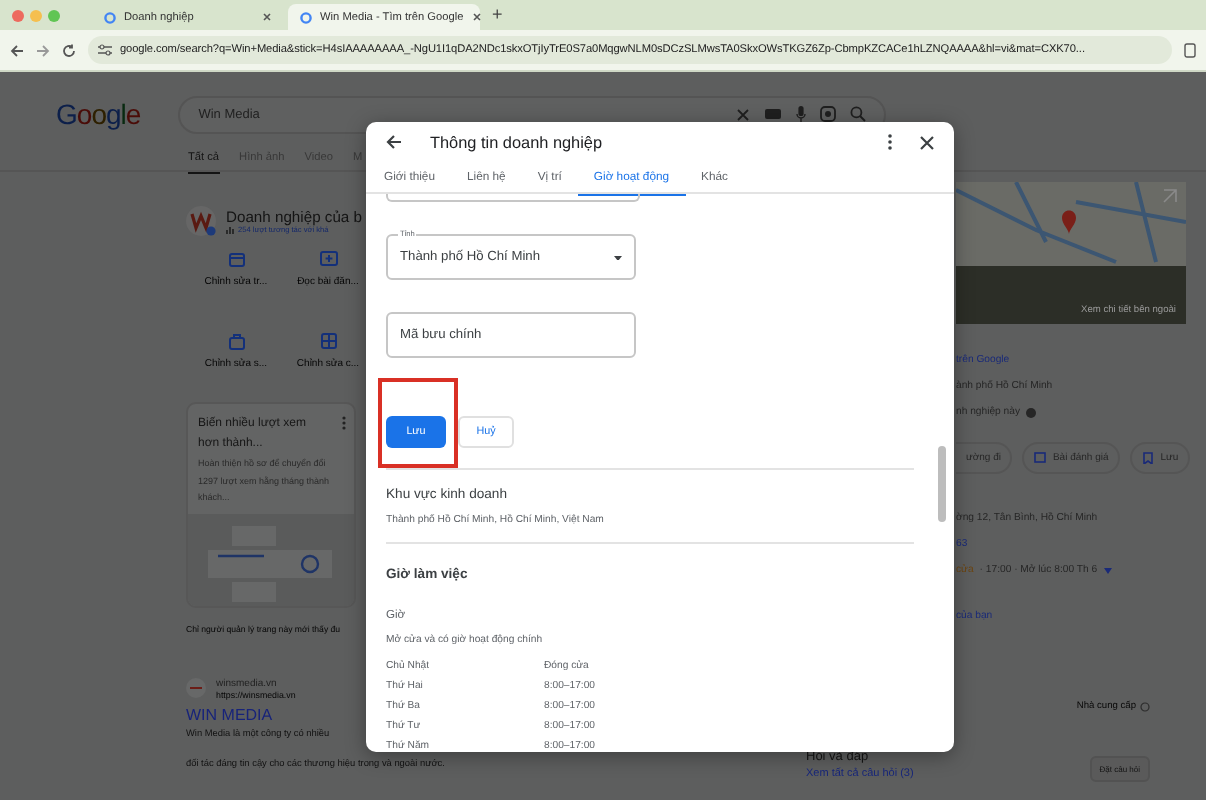 Image resolution: width=1206 pixels, height=800 pixels. Describe the element at coordinates (517, 142) in the screenshot. I see `dialog-title: Thông tin doanh nghiệp` at that location.